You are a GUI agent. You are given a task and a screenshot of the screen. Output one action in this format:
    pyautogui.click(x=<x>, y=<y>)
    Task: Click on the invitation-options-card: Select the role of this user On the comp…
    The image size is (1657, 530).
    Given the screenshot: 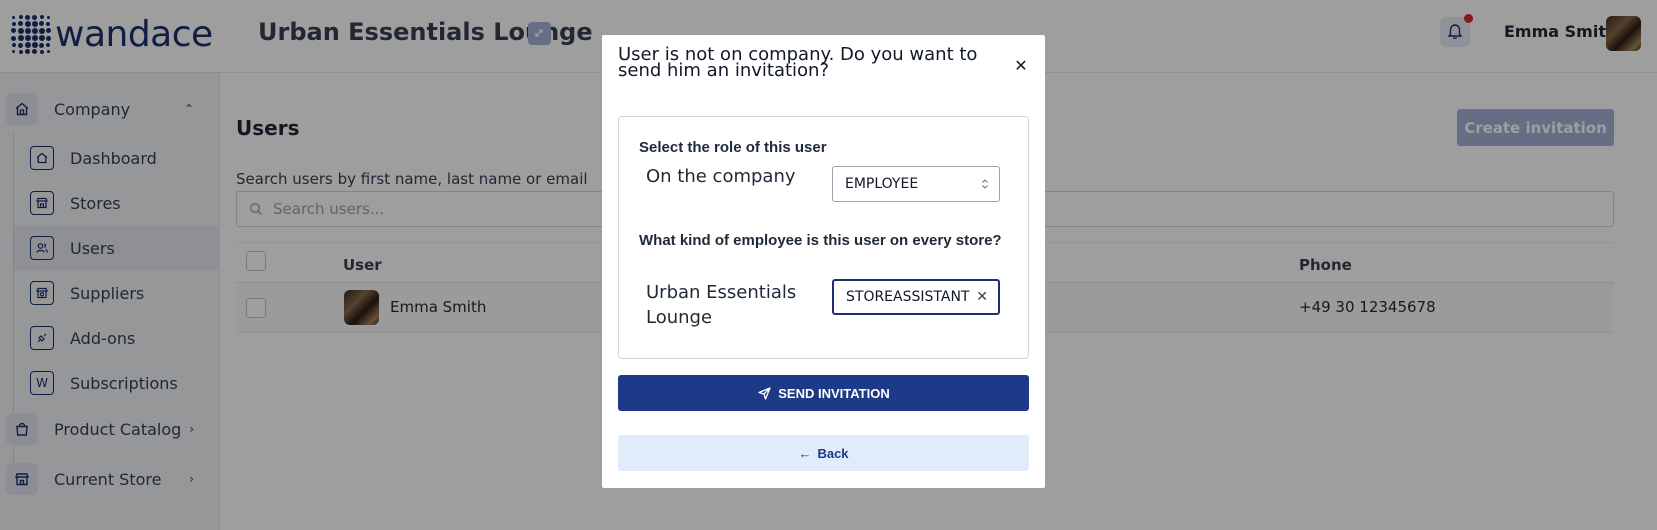 What is the action you would take?
    pyautogui.click(x=823, y=237)
    